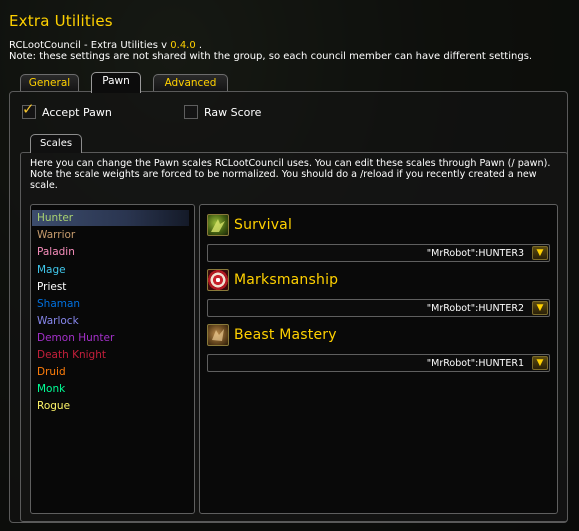 The height and width of the screenshot is (531, 579). Describe the element at coordinates (51, 270) in the screenshot. I see `class-item-mage: Mage` at that location.